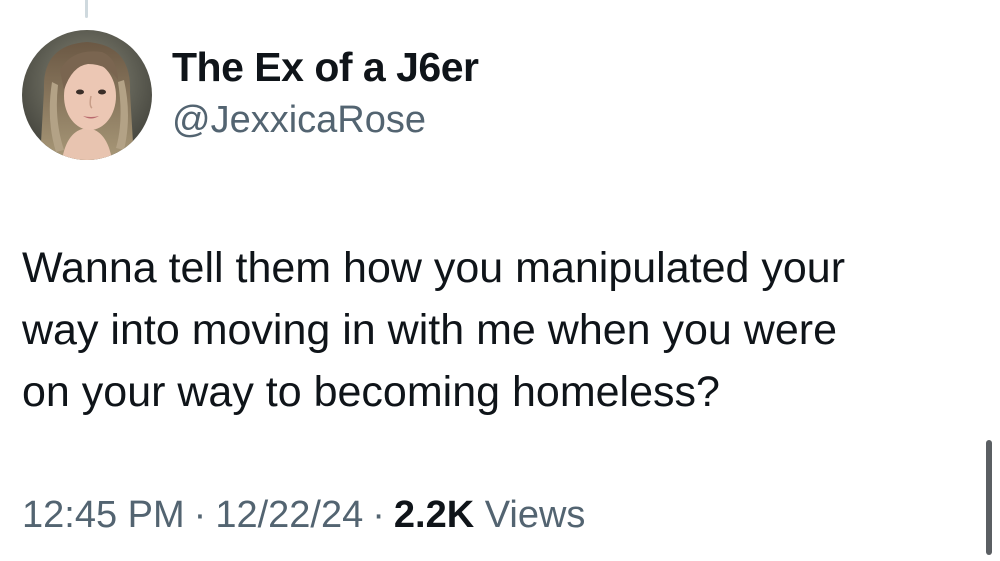  I want to click on scrollbar, so click(989, 497).